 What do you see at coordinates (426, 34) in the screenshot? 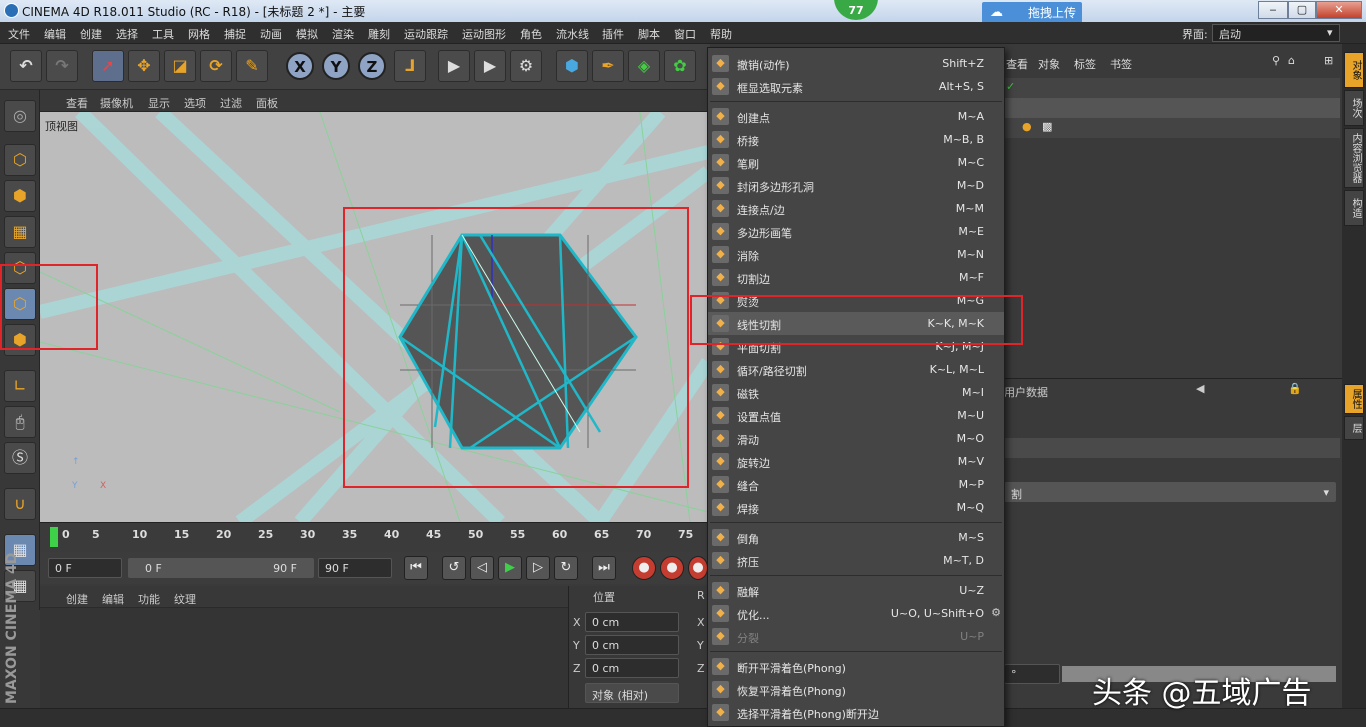
I see `menu-motion-tracking: 运动跟踪` at bounding box center [426, 34].